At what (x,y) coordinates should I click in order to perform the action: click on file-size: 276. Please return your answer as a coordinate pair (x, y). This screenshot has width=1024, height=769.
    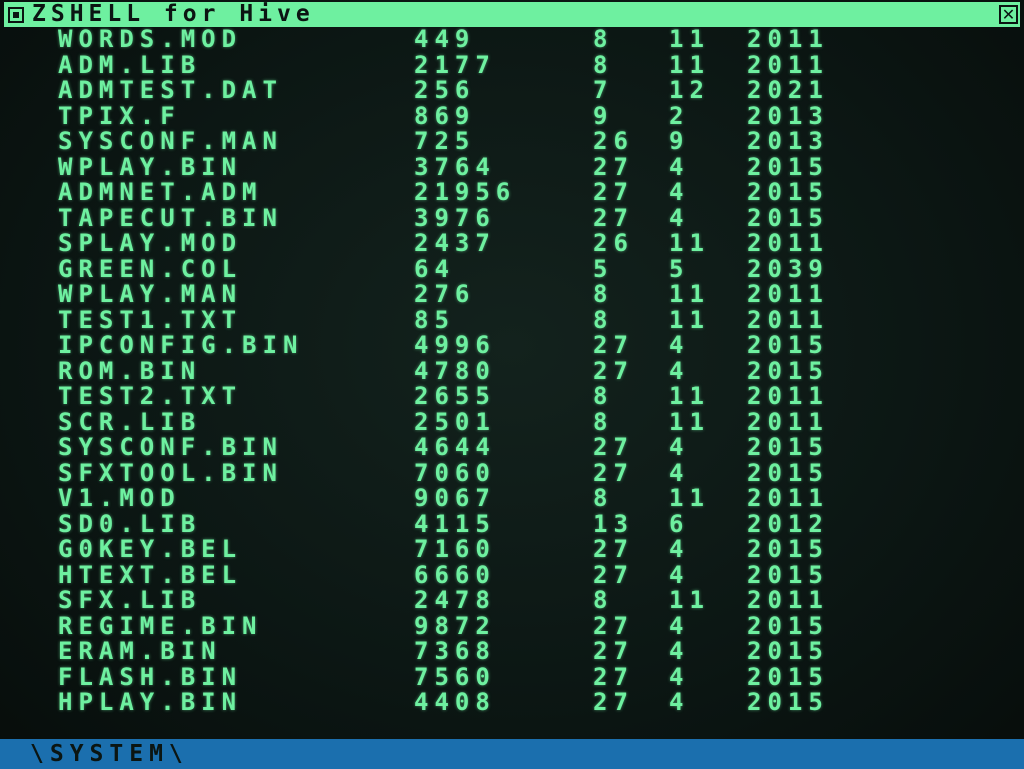
    Looking at the image, I should click on (445, 294).